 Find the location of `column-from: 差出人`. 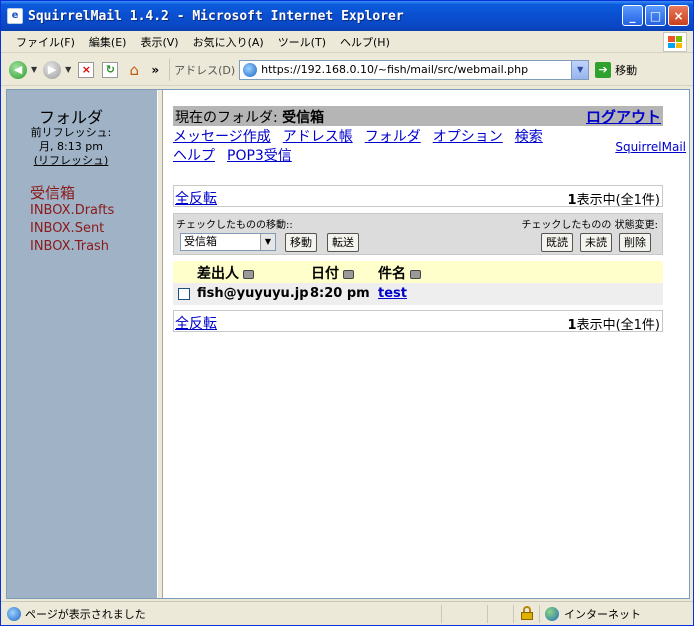

column-from: 差出人 is located at coordinates (225, 273).